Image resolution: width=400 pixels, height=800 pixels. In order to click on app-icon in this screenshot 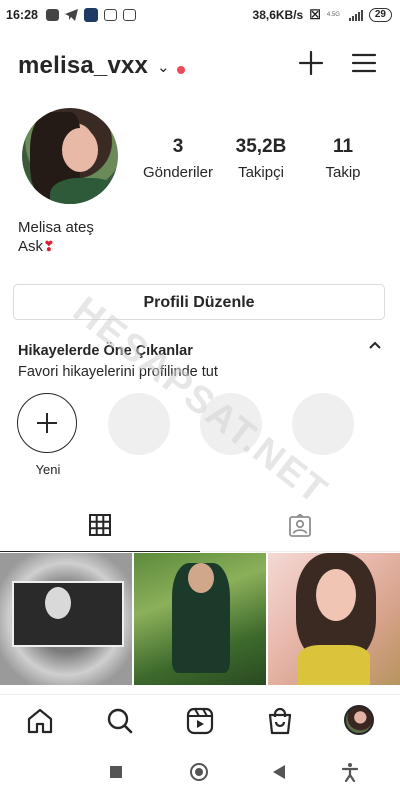, I will do `click(91, 15)`.